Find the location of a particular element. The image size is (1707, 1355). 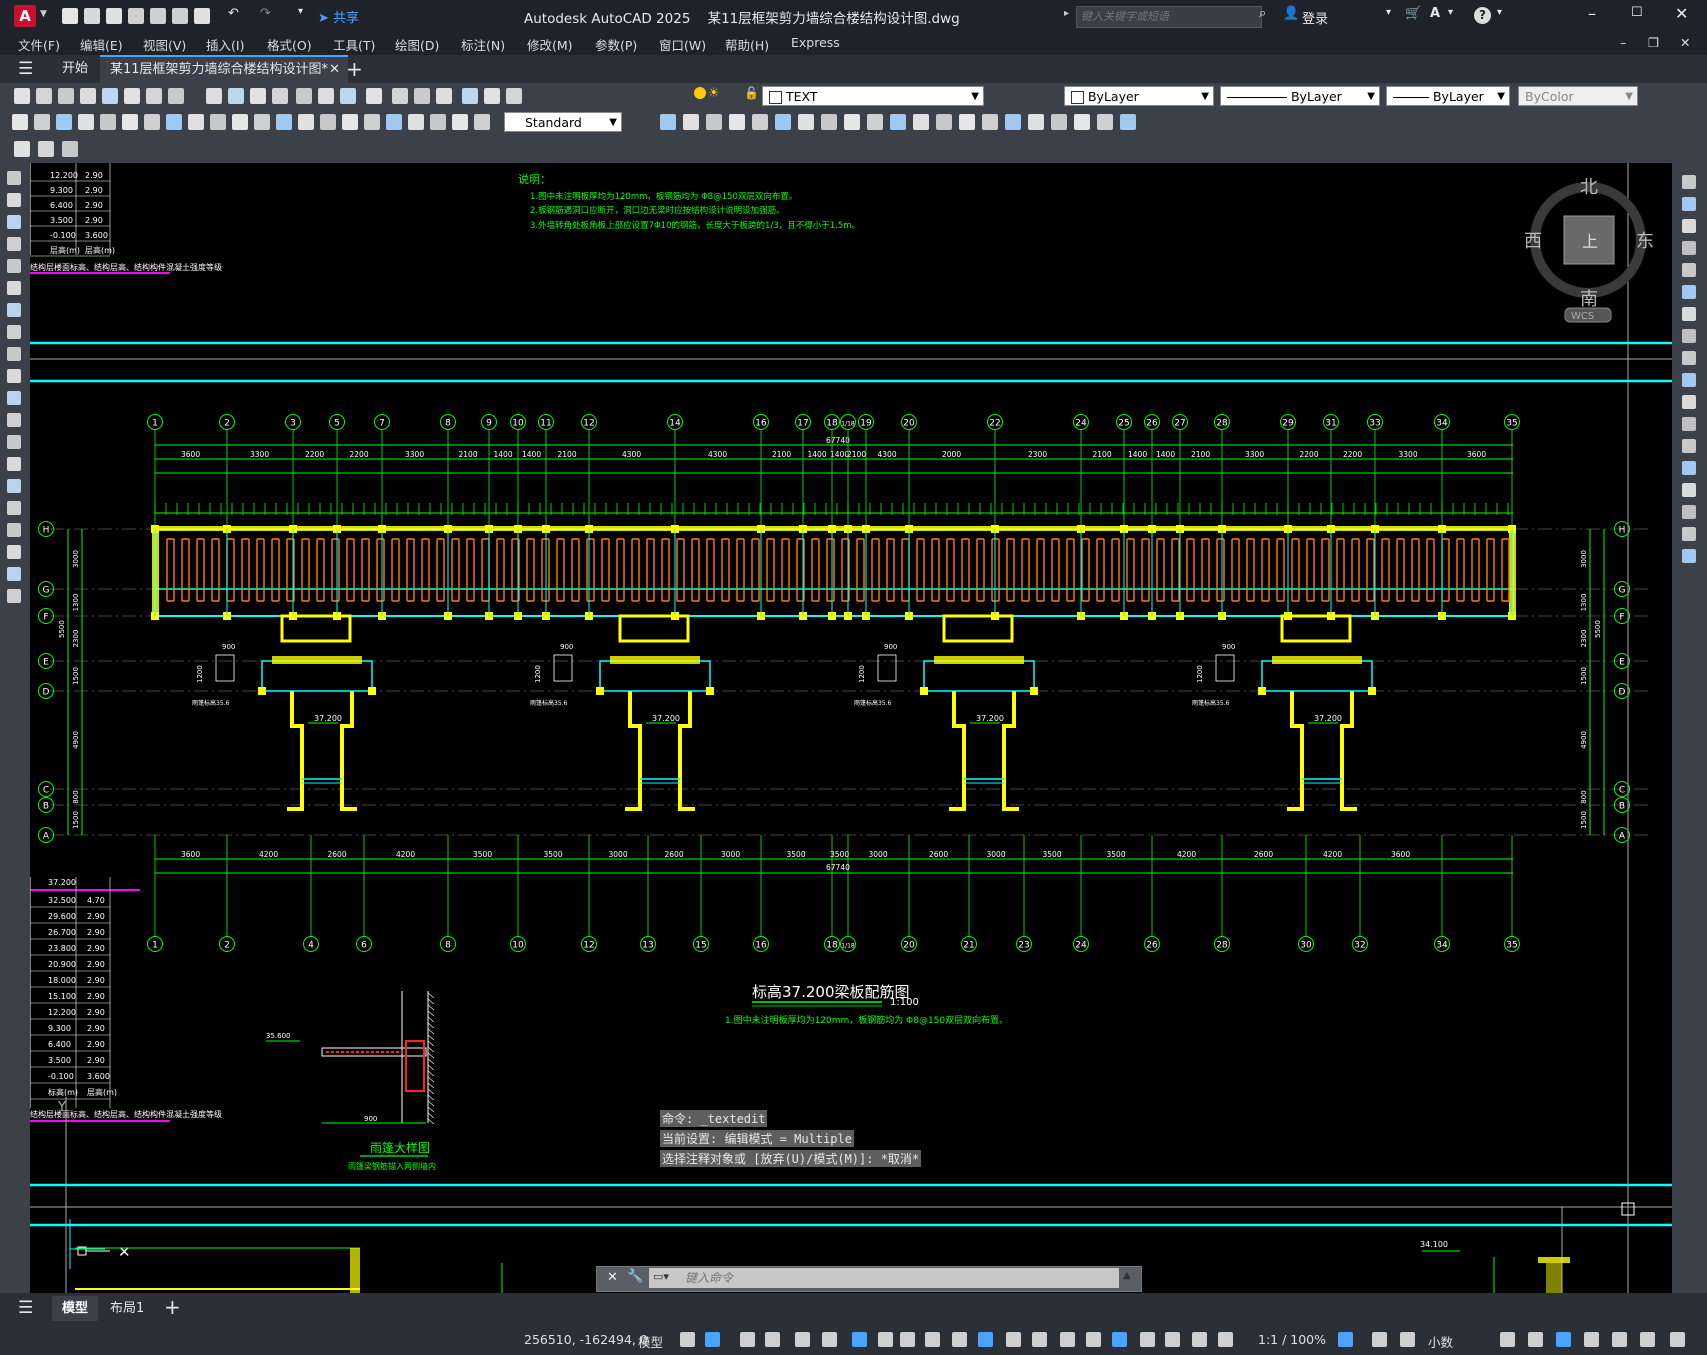

modify-tool-5-icon is located at coordinates (1689, 270).